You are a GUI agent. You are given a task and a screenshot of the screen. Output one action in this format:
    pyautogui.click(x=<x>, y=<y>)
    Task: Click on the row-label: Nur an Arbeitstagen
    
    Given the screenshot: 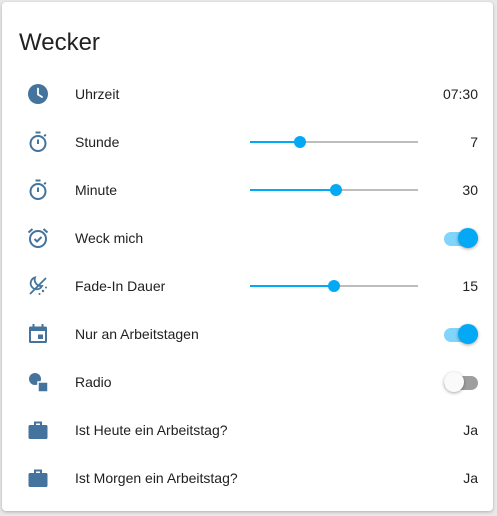 What is the action you would take?
    pyautogui.click(x=137, y=334)
    